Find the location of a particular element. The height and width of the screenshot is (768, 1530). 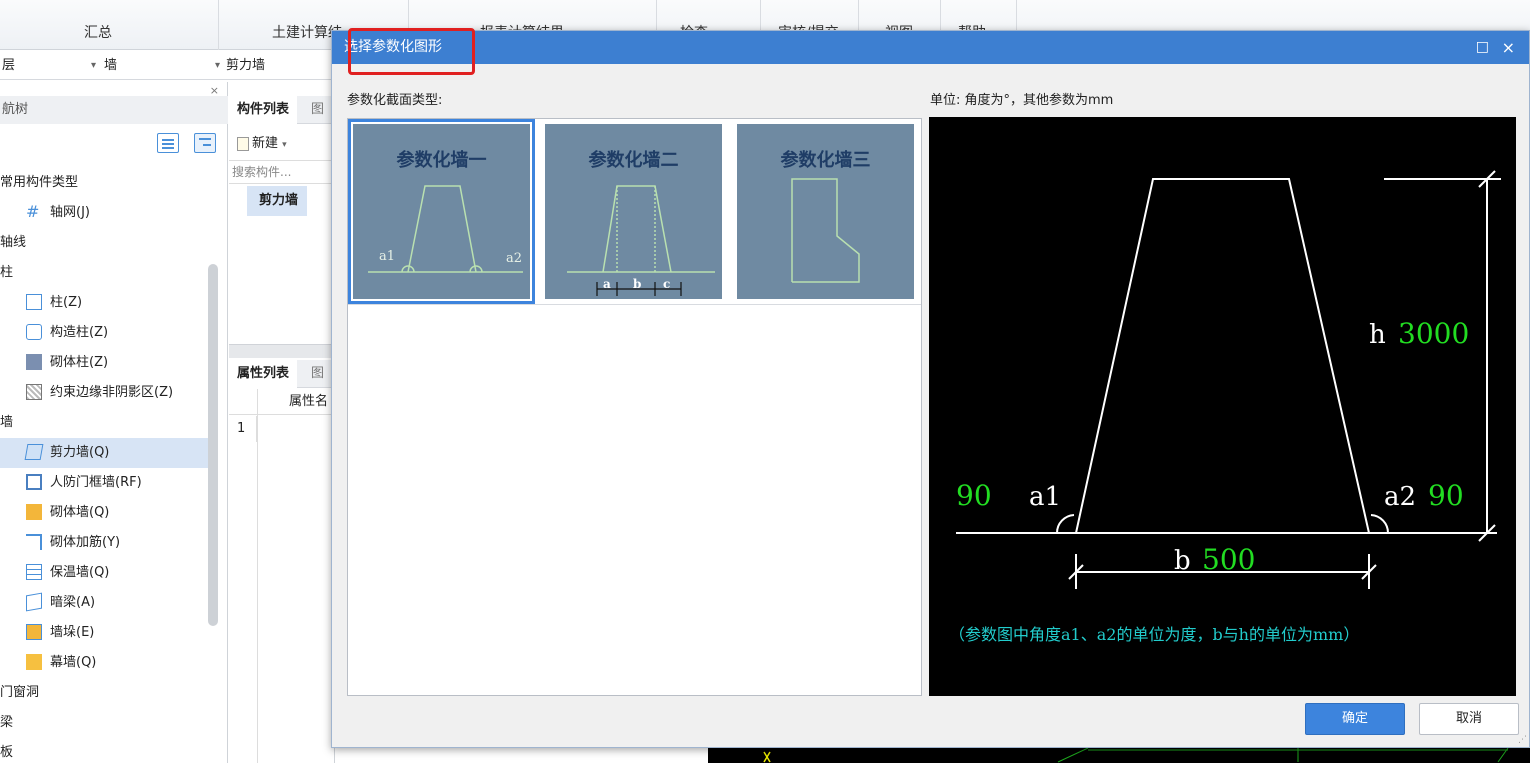

constructional-column-icon is located at coordinates (34, 331).